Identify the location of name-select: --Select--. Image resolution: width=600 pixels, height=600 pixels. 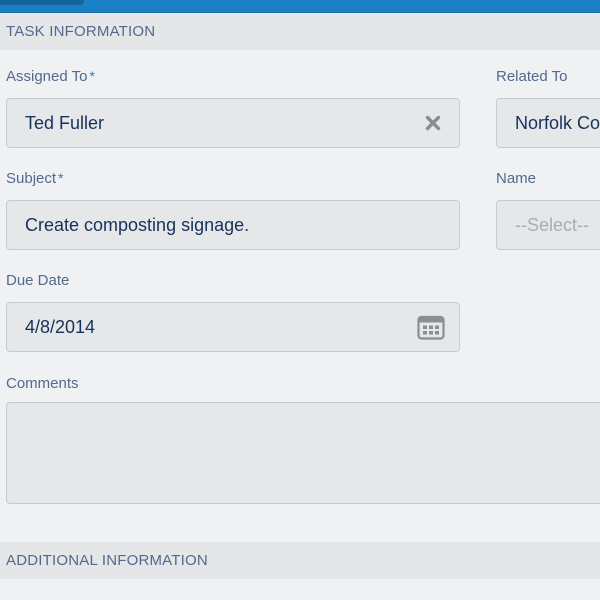
(548, 225).